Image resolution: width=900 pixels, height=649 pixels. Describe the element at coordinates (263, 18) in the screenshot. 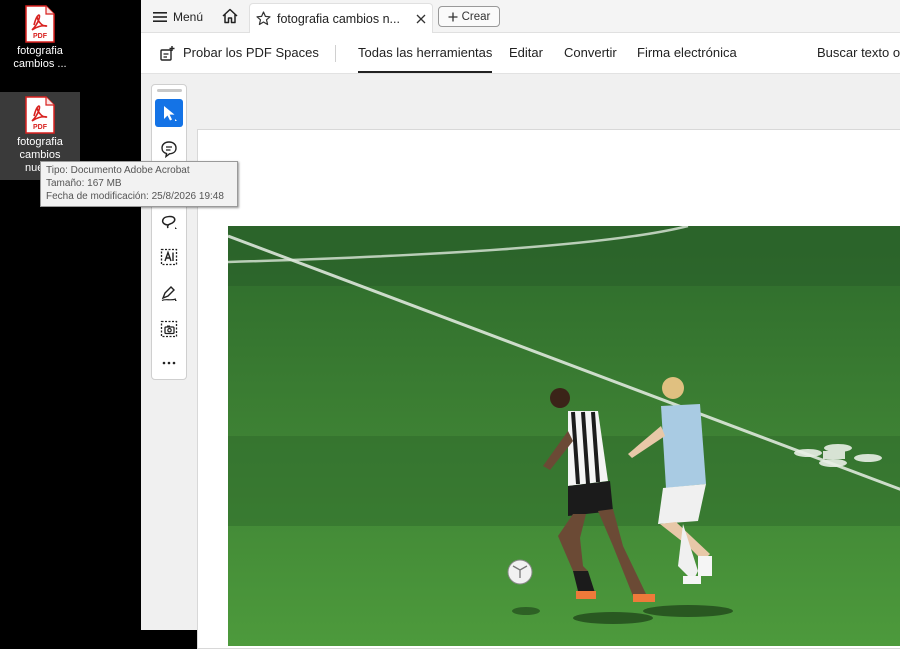

I see `star-icon` at that location.